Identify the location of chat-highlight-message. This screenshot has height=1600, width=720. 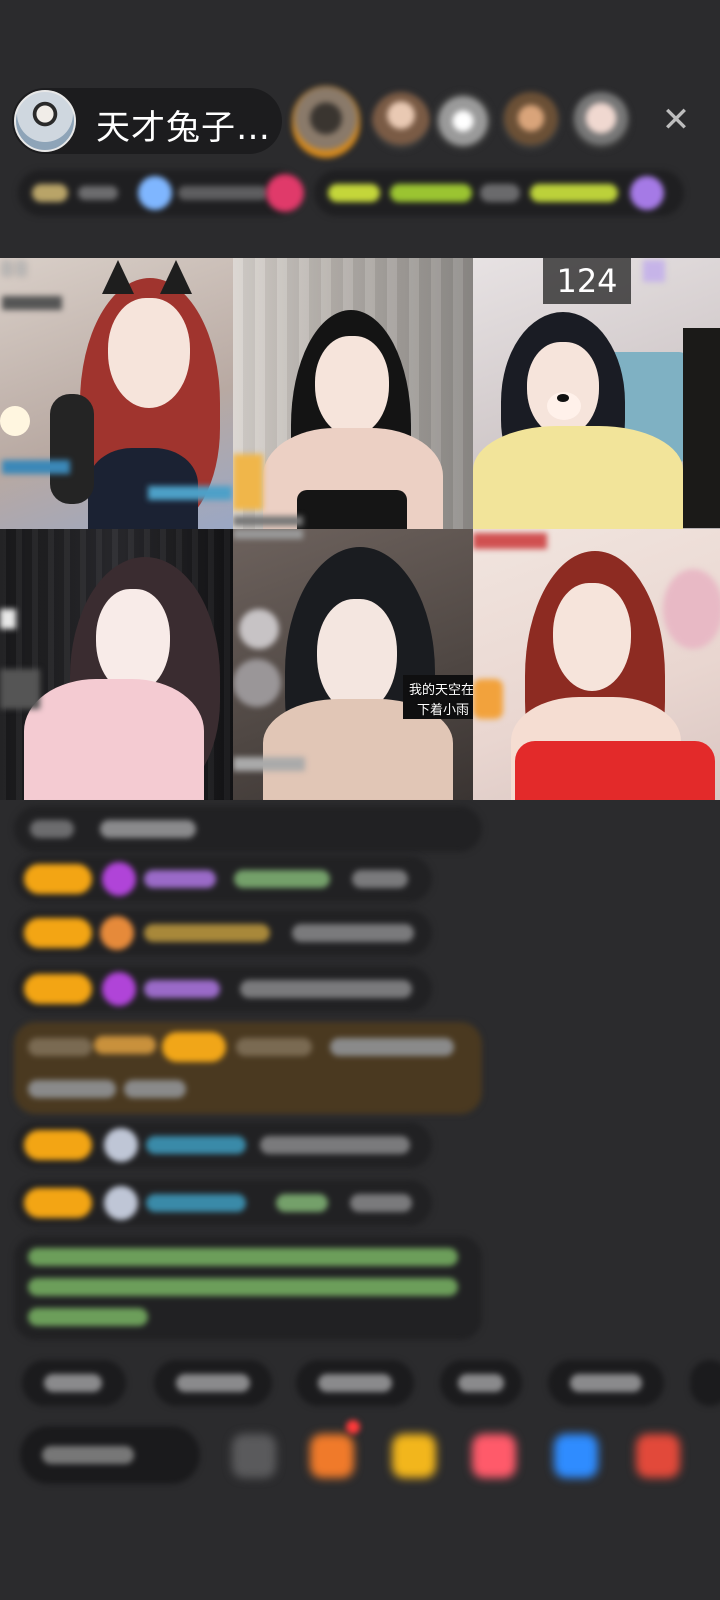
(248, 1068).